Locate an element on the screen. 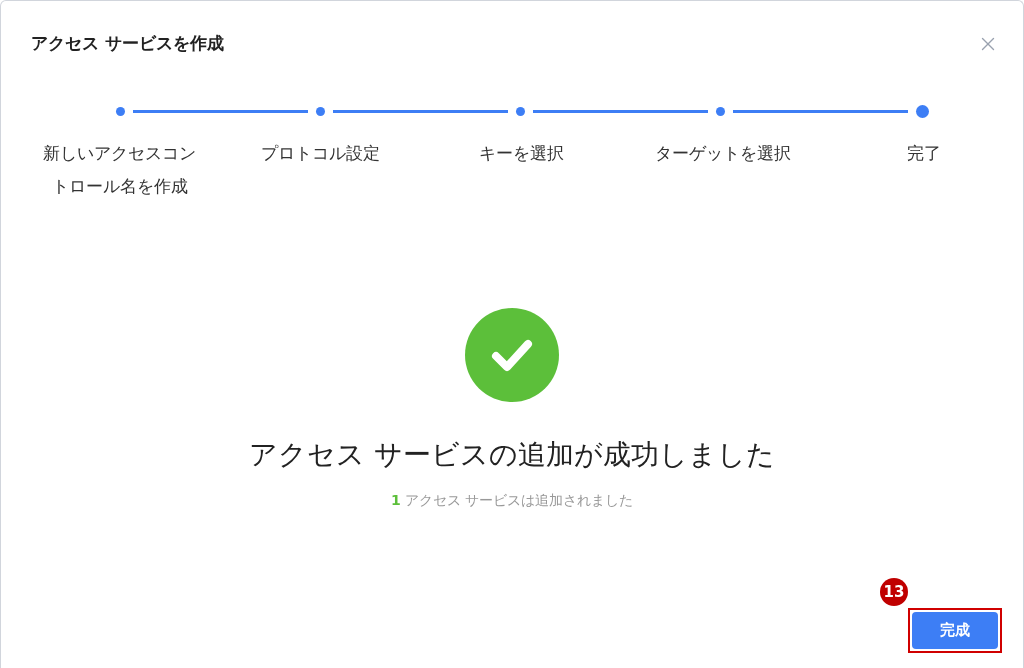 Image resolution: width=1024 pixels, height=668 pixels. success-message: アクセス サービスは追加されました is located at coordinates (519, 500).